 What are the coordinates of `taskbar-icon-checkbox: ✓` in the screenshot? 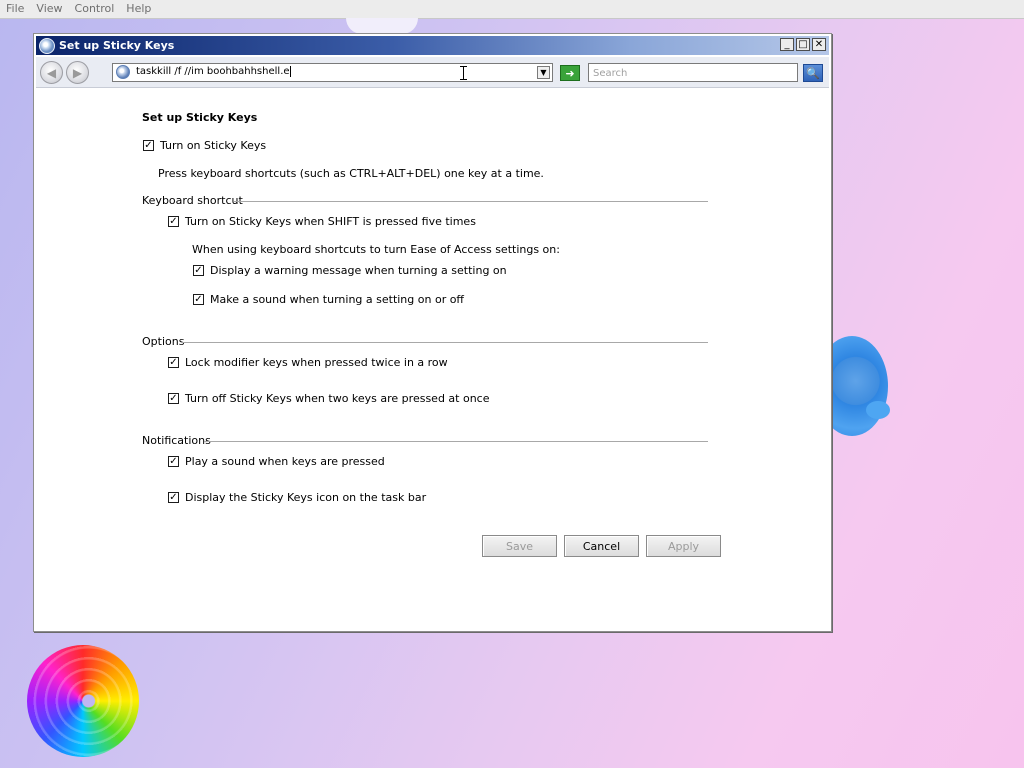 It's located at (173, 497).